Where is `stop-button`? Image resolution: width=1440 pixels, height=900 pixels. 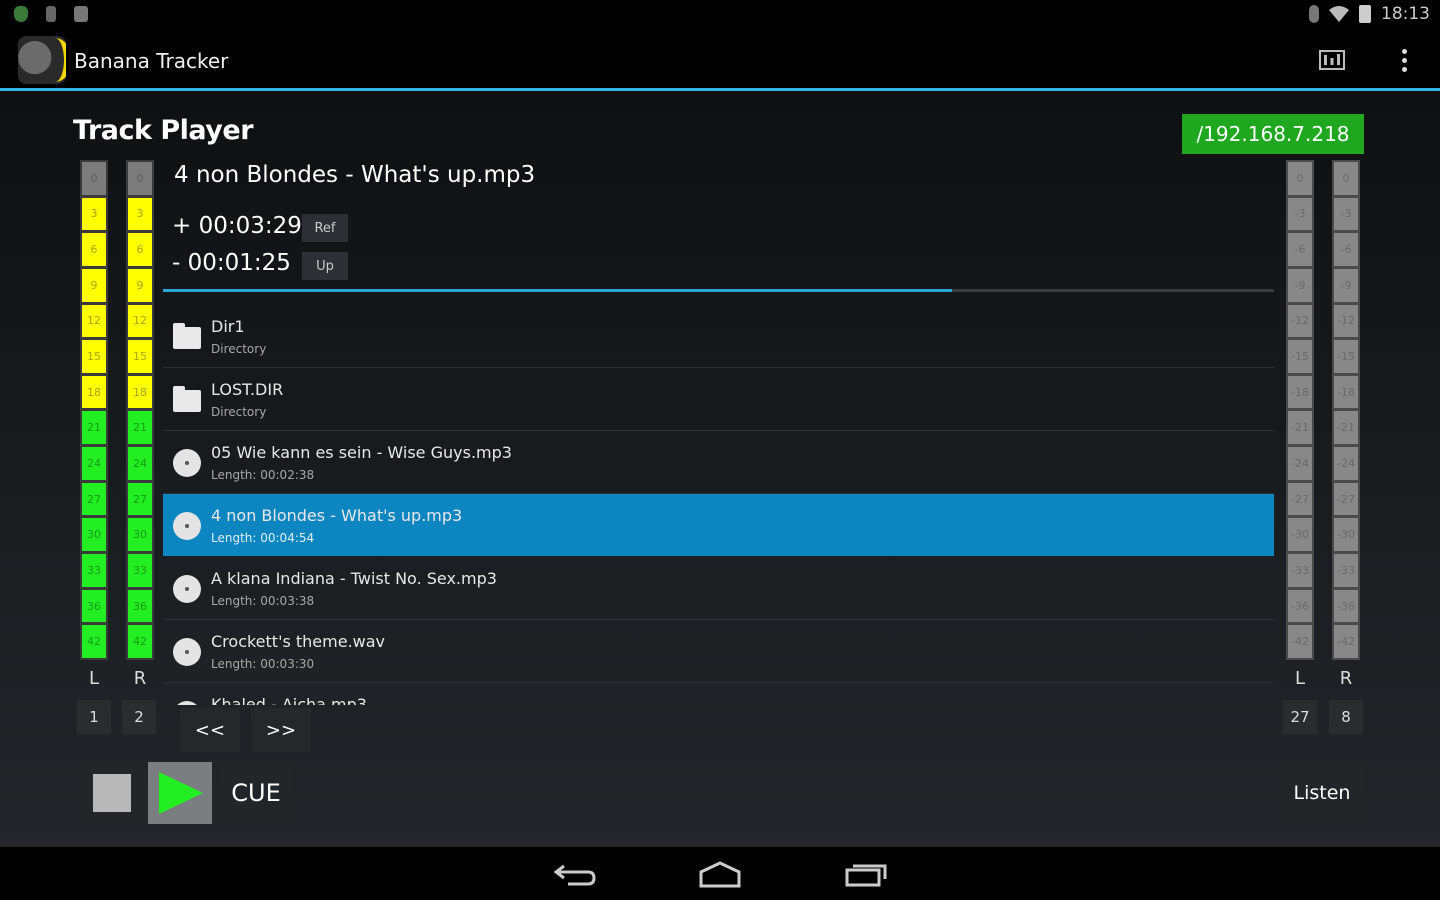 stop-button is located at coordinates (112, 793).